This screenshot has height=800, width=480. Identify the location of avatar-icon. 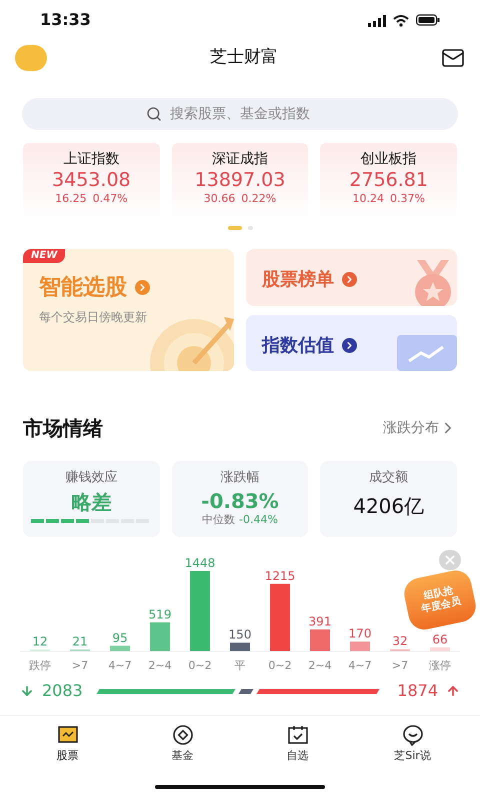
(31, 58).